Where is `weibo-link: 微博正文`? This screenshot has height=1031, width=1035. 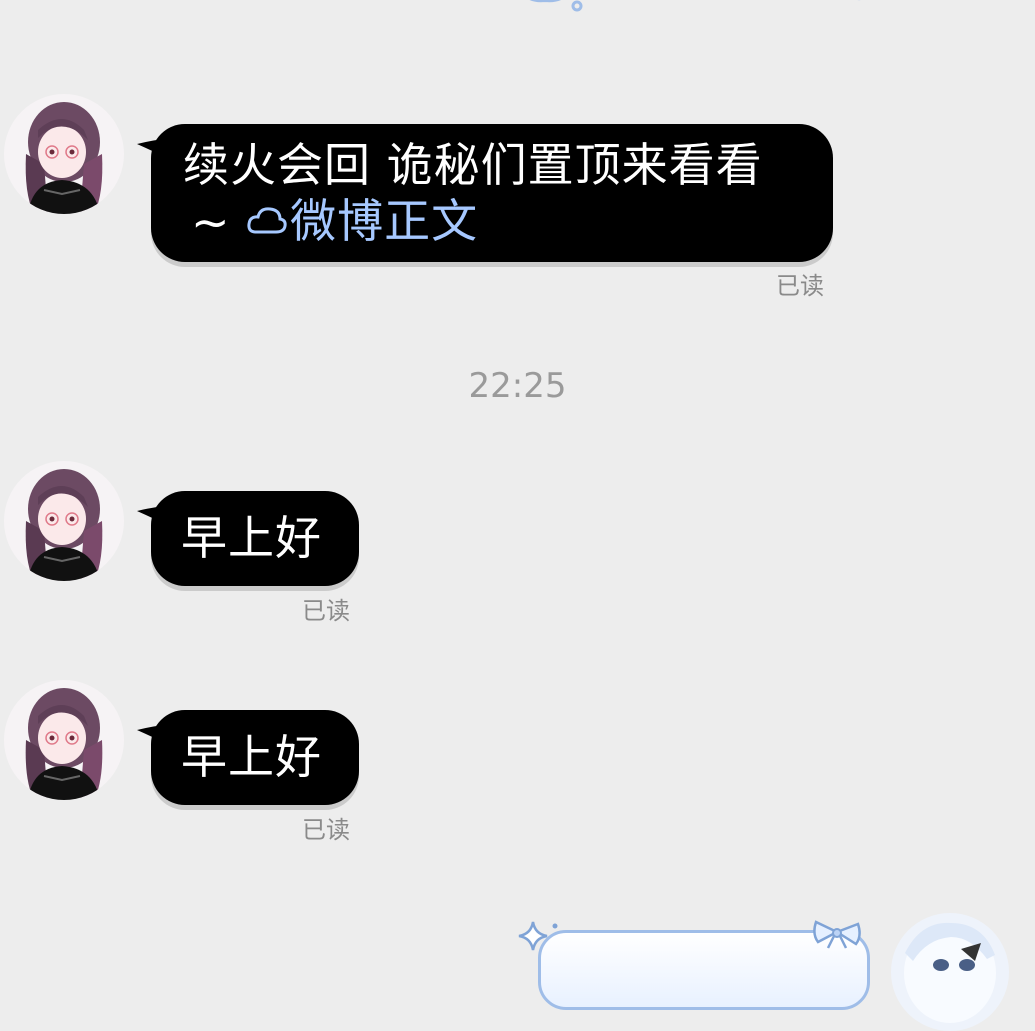
weibo-link: 微博正文 is located at coordinates (362, 221).